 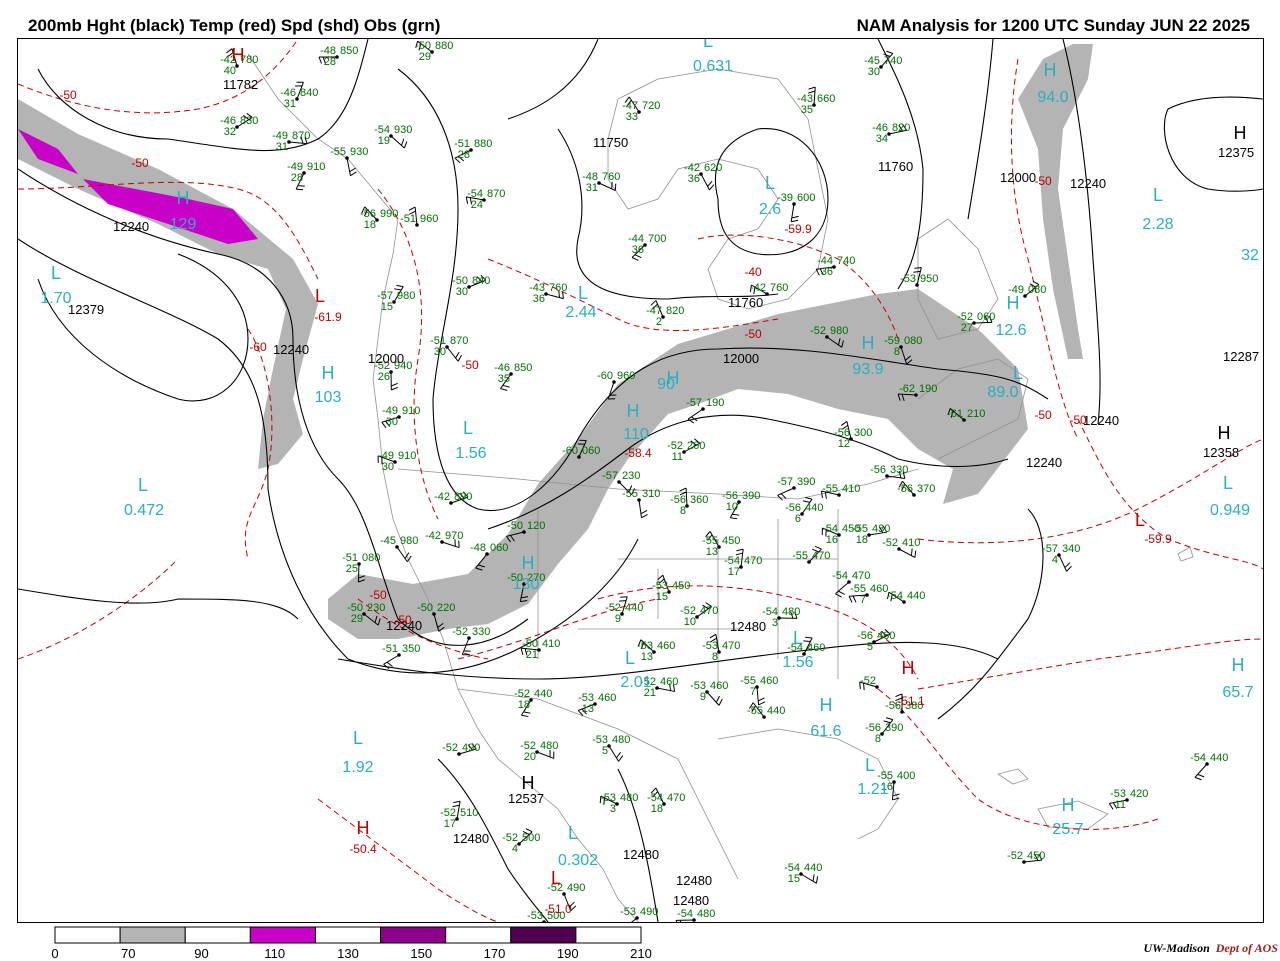 I want to click on center-value: 129, so click(x=183, y=224).